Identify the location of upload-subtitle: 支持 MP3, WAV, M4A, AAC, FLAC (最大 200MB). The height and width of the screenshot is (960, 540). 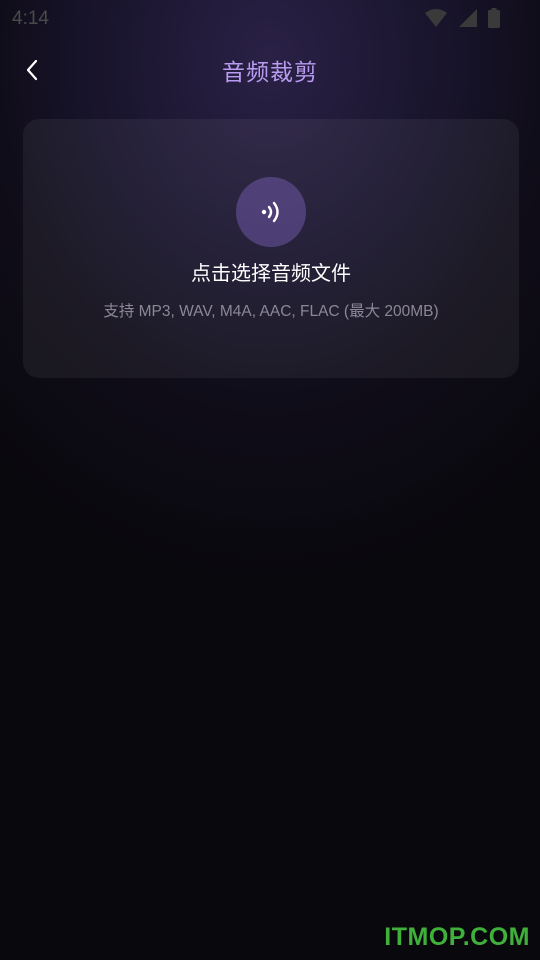
(271, 311).